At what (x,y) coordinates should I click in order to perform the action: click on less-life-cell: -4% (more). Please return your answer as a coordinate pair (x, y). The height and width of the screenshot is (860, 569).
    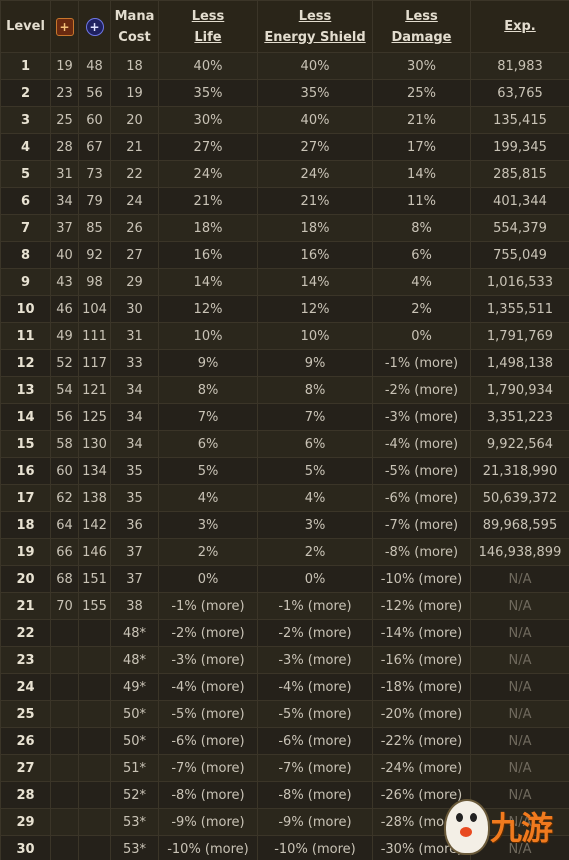
    Looking at the image, I should click on (208, 687).